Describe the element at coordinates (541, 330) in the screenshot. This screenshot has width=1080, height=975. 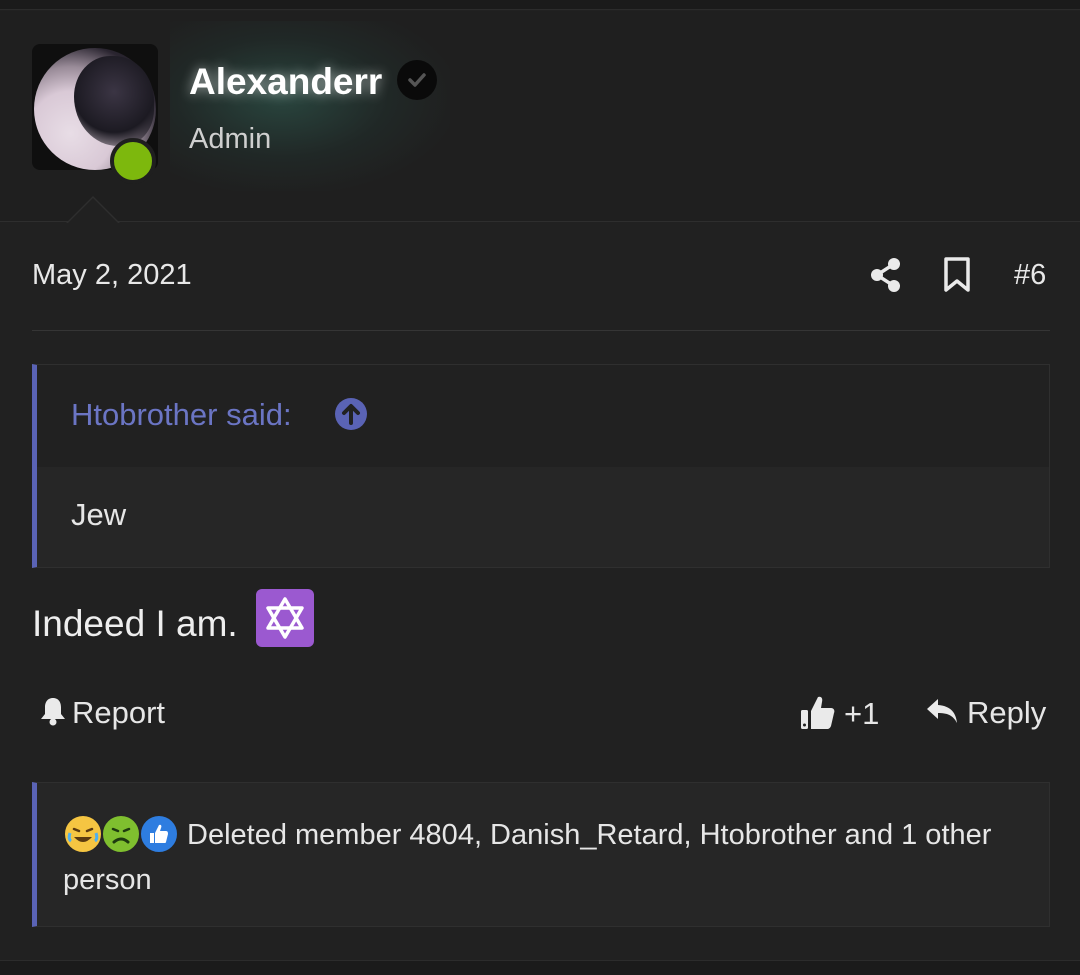
I see `divider` at that location.